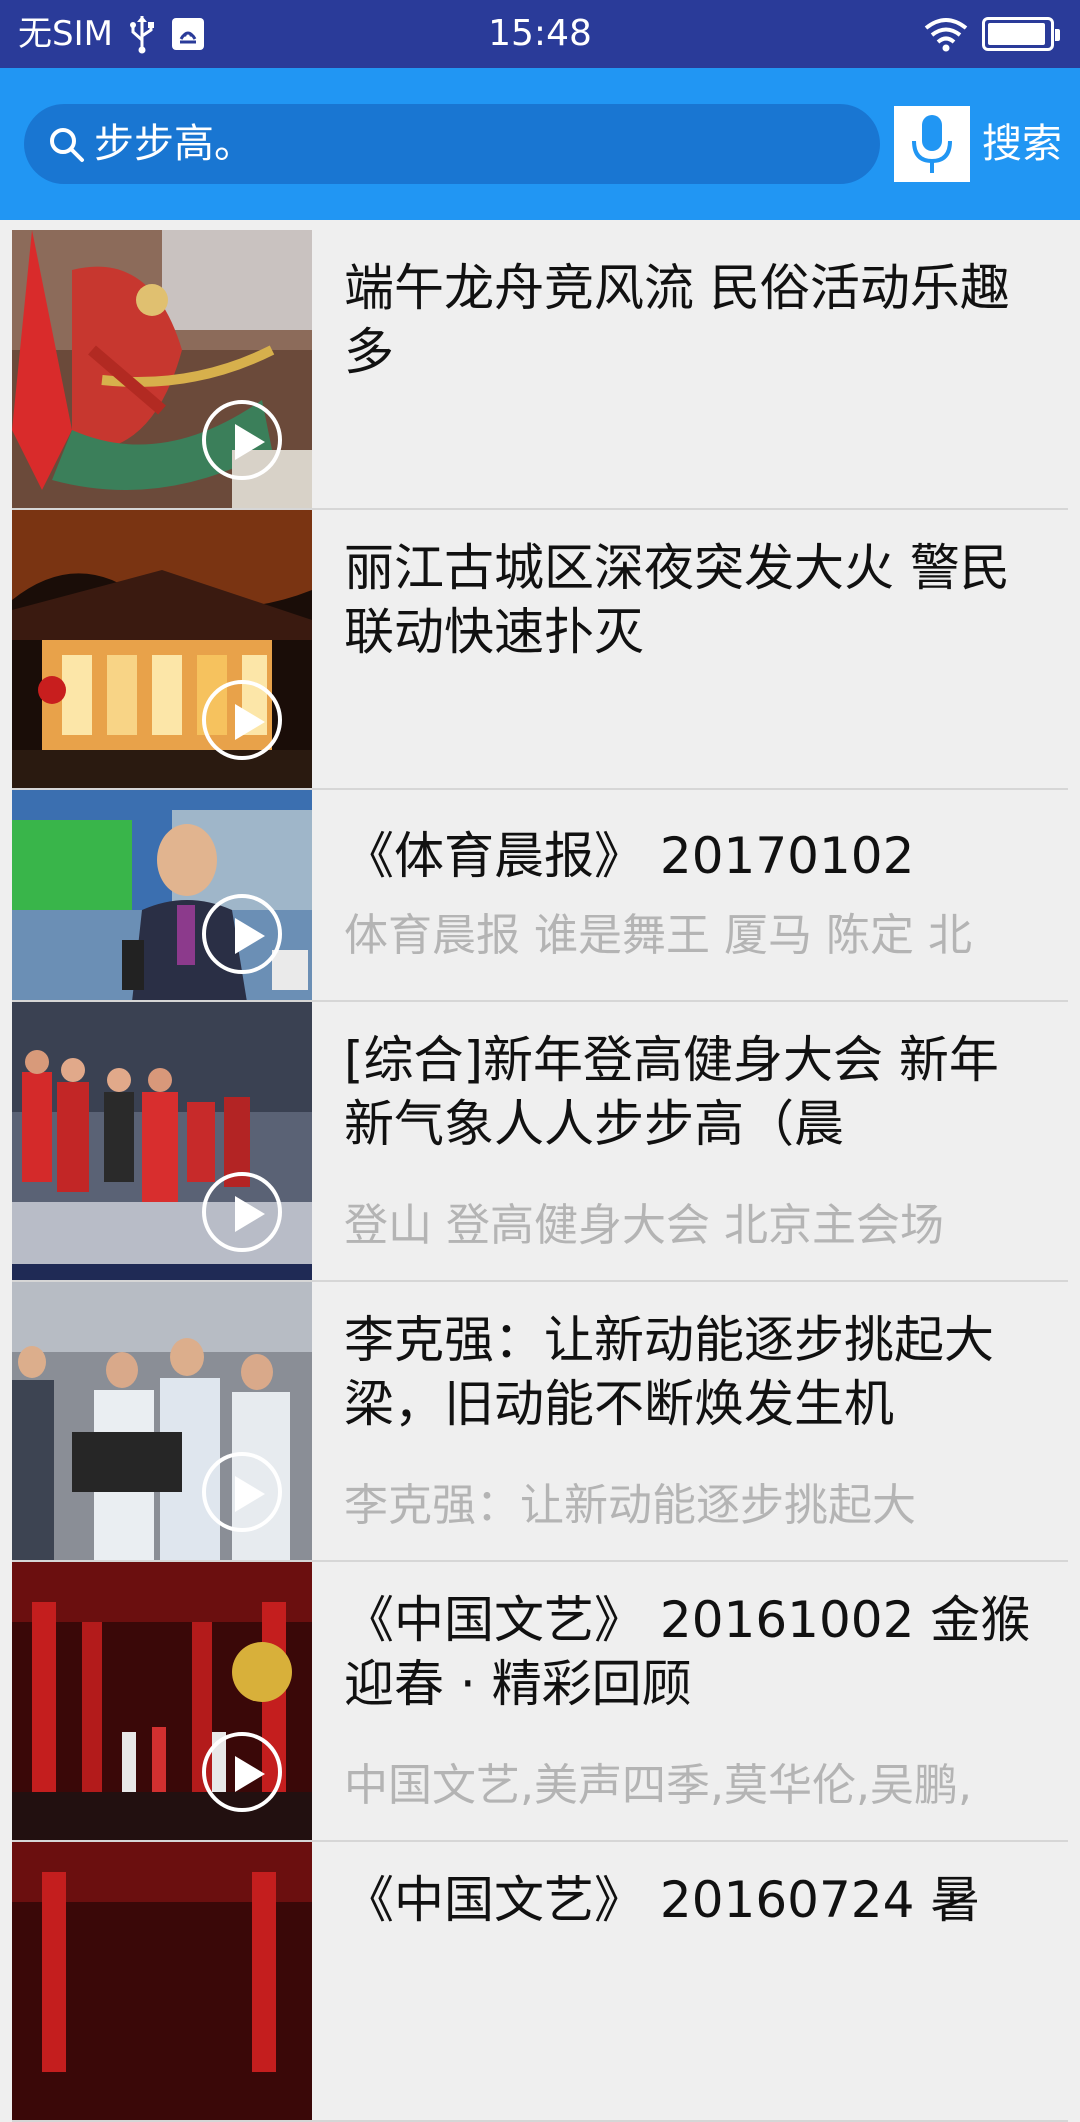 The width and height of the screenshot is (1080, 2122). What do you see at coordinates (1016, 34) in the screenshot?
I see `battery-level` at bounding box center [1016, 34].